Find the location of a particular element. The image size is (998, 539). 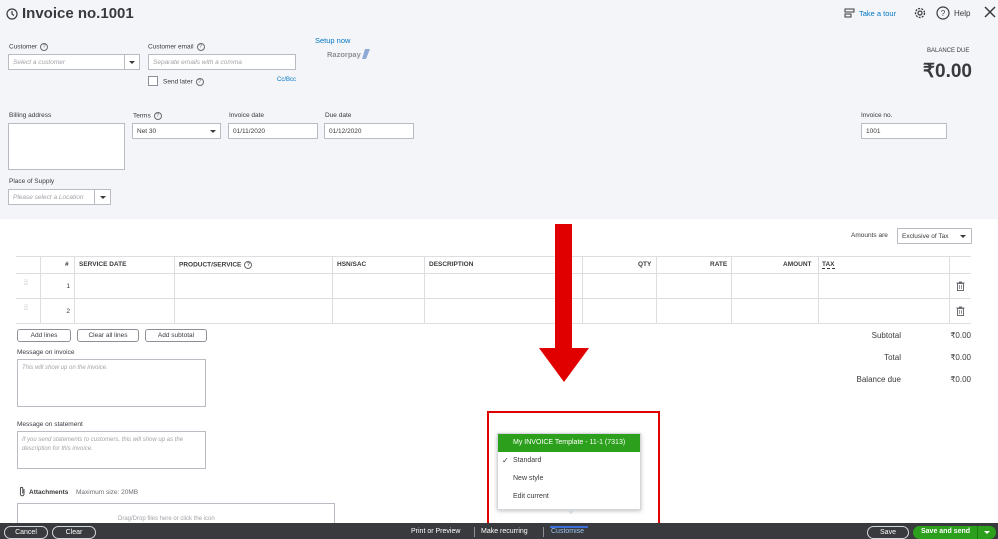

subtotal-label: Subtotal is located at coordinates (886, 335).